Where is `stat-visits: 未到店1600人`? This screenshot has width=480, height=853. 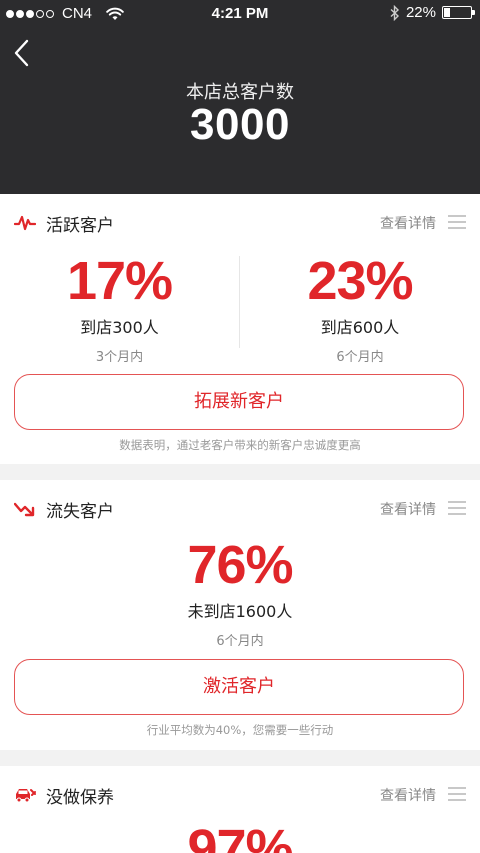 stat-visits: 未到店1600人 is located at coordinates (240, 611).